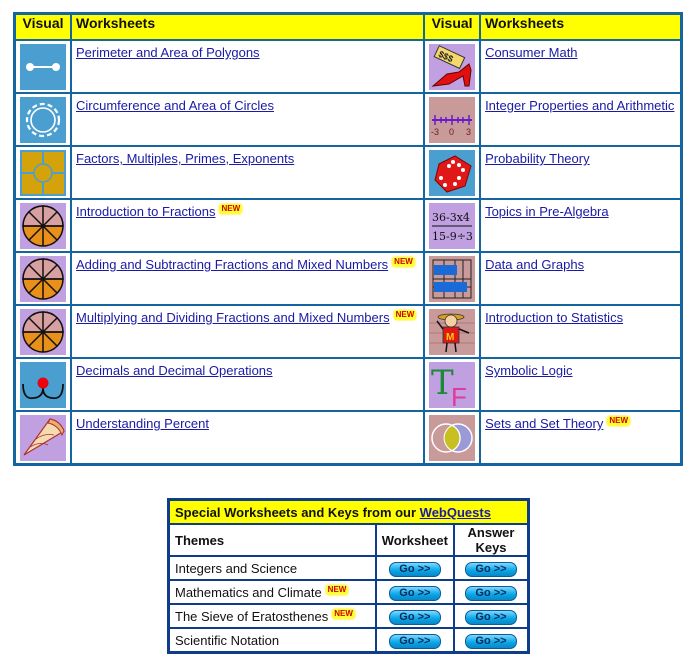 This screenshot has height=663, width=692. I want to click on theme-label: The Sieve of Eratosthenes, so click(252, 616).